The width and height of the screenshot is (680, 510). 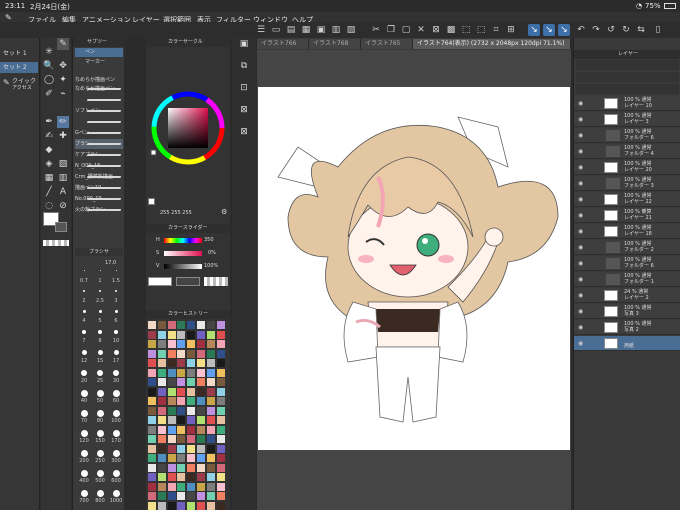 What do you see at coordinates (492, 44) in the screenshot?
I see `tab-illust-764-active: イラスト764(表示) (2732 x 2048px 120dpi 71.1%)` at bounding box center [492, 44].